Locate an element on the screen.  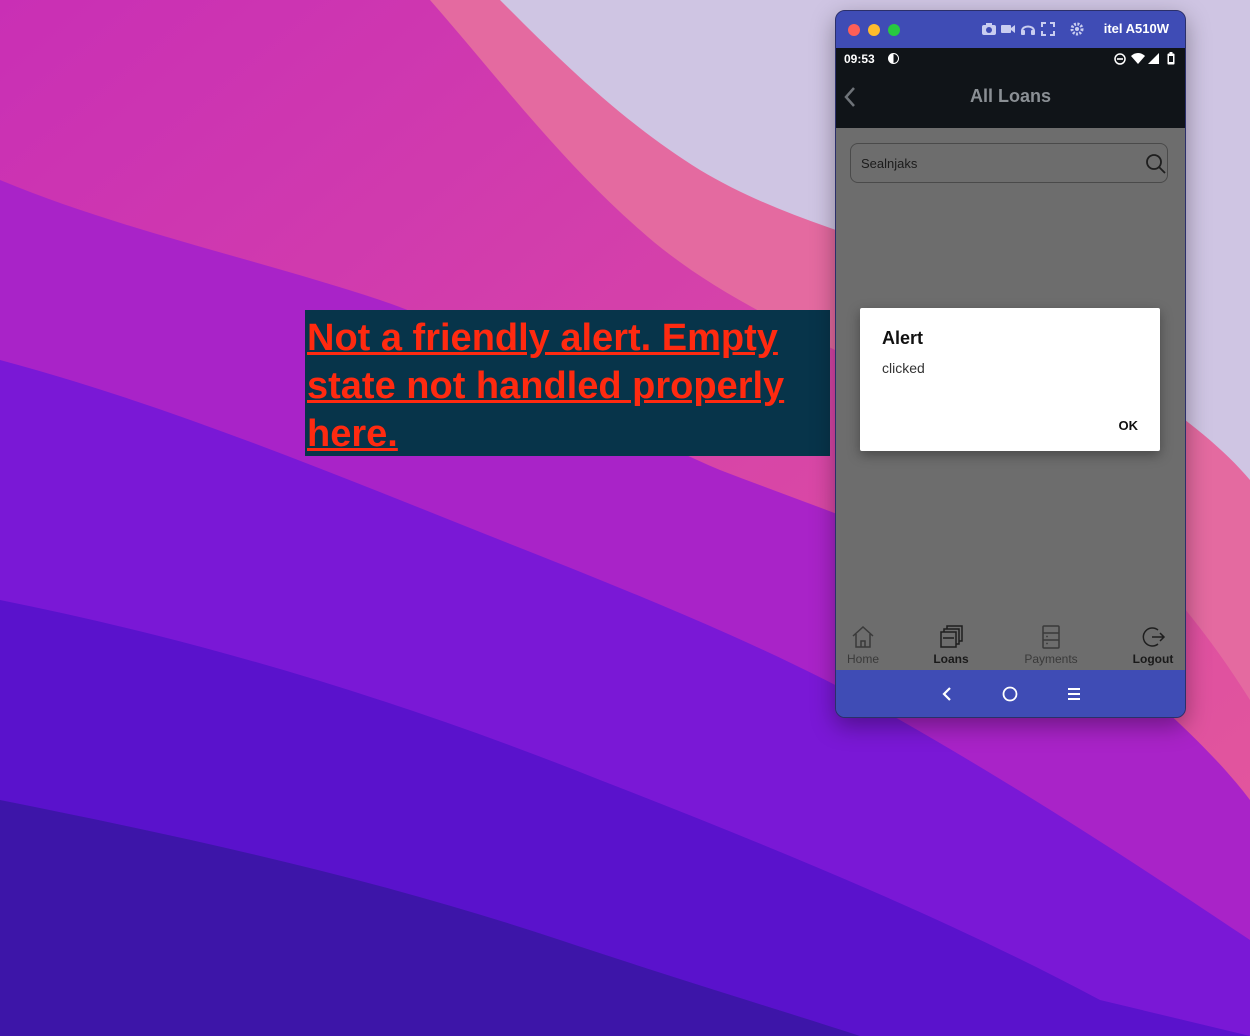
cellular-signal-icon is located at coordinates (1153, 58).